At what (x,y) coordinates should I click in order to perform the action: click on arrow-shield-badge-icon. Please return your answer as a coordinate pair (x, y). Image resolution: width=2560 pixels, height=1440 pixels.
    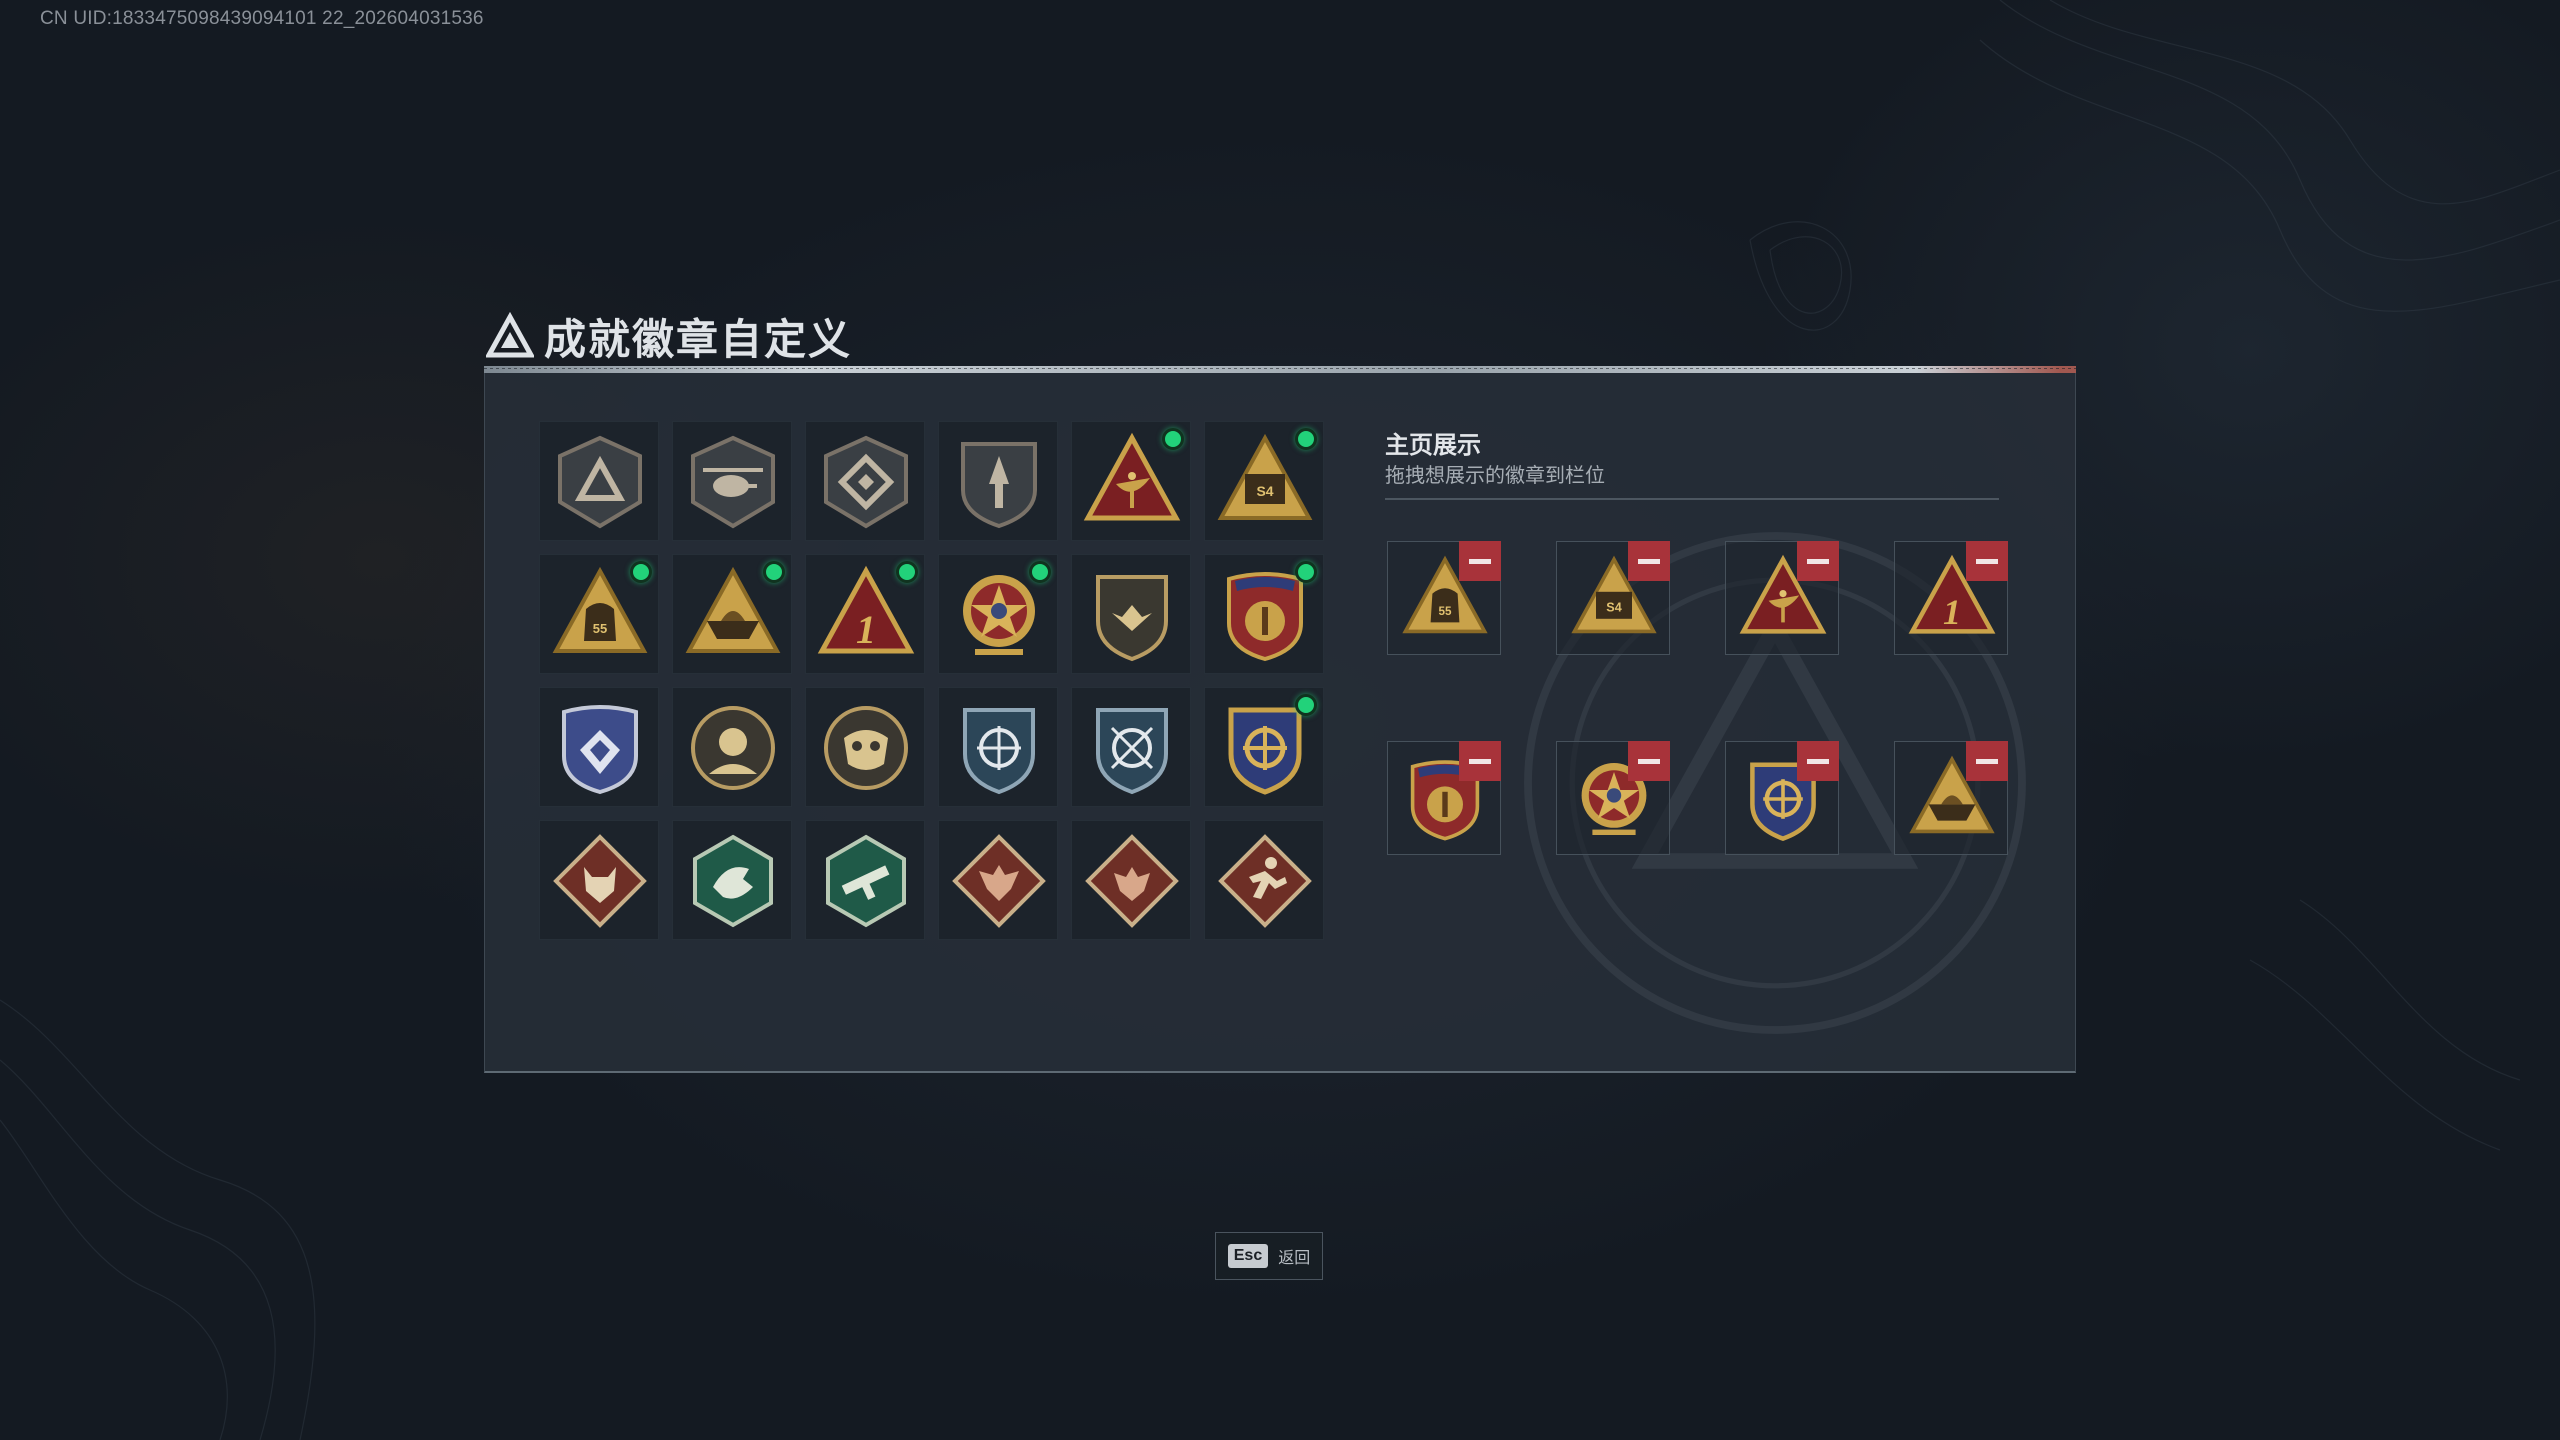
    Looking at the image, I should click on (999, 485).